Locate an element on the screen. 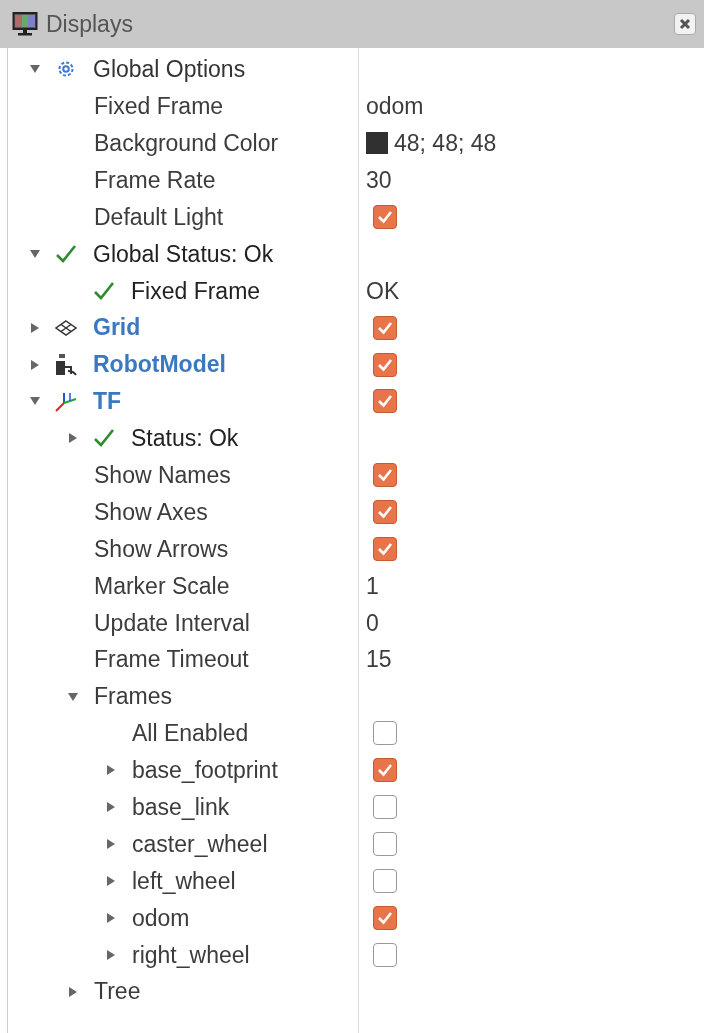 This screenshot has width=704, height=1033. property-label: odom is located at coordinates (161, 918).